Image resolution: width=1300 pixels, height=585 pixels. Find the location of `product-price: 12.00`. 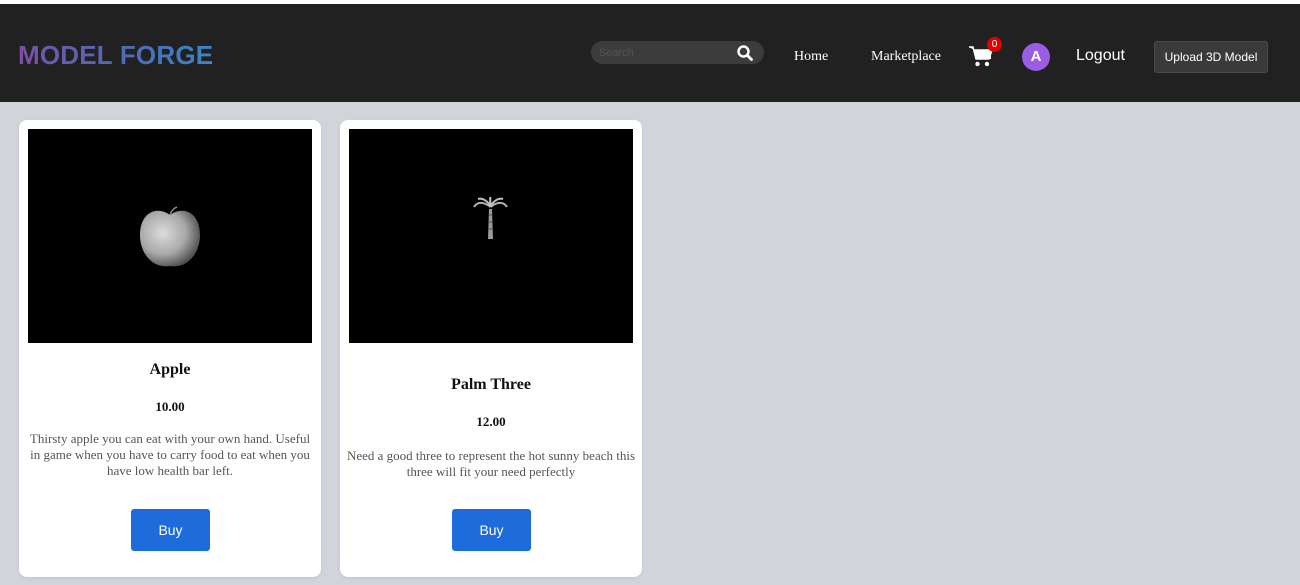

product-price: 12.00 is located at coordinates (491, 421).